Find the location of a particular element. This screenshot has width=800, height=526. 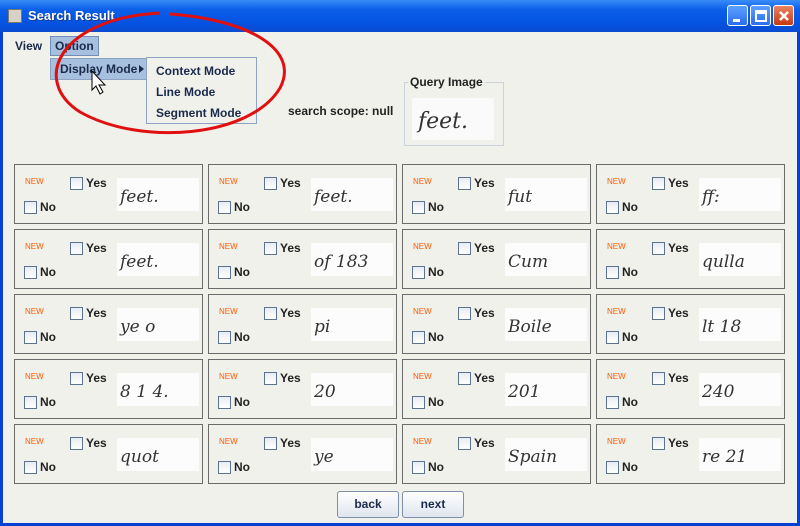

result-thumbnail-image: ff: is located at coordinates (740, 194).